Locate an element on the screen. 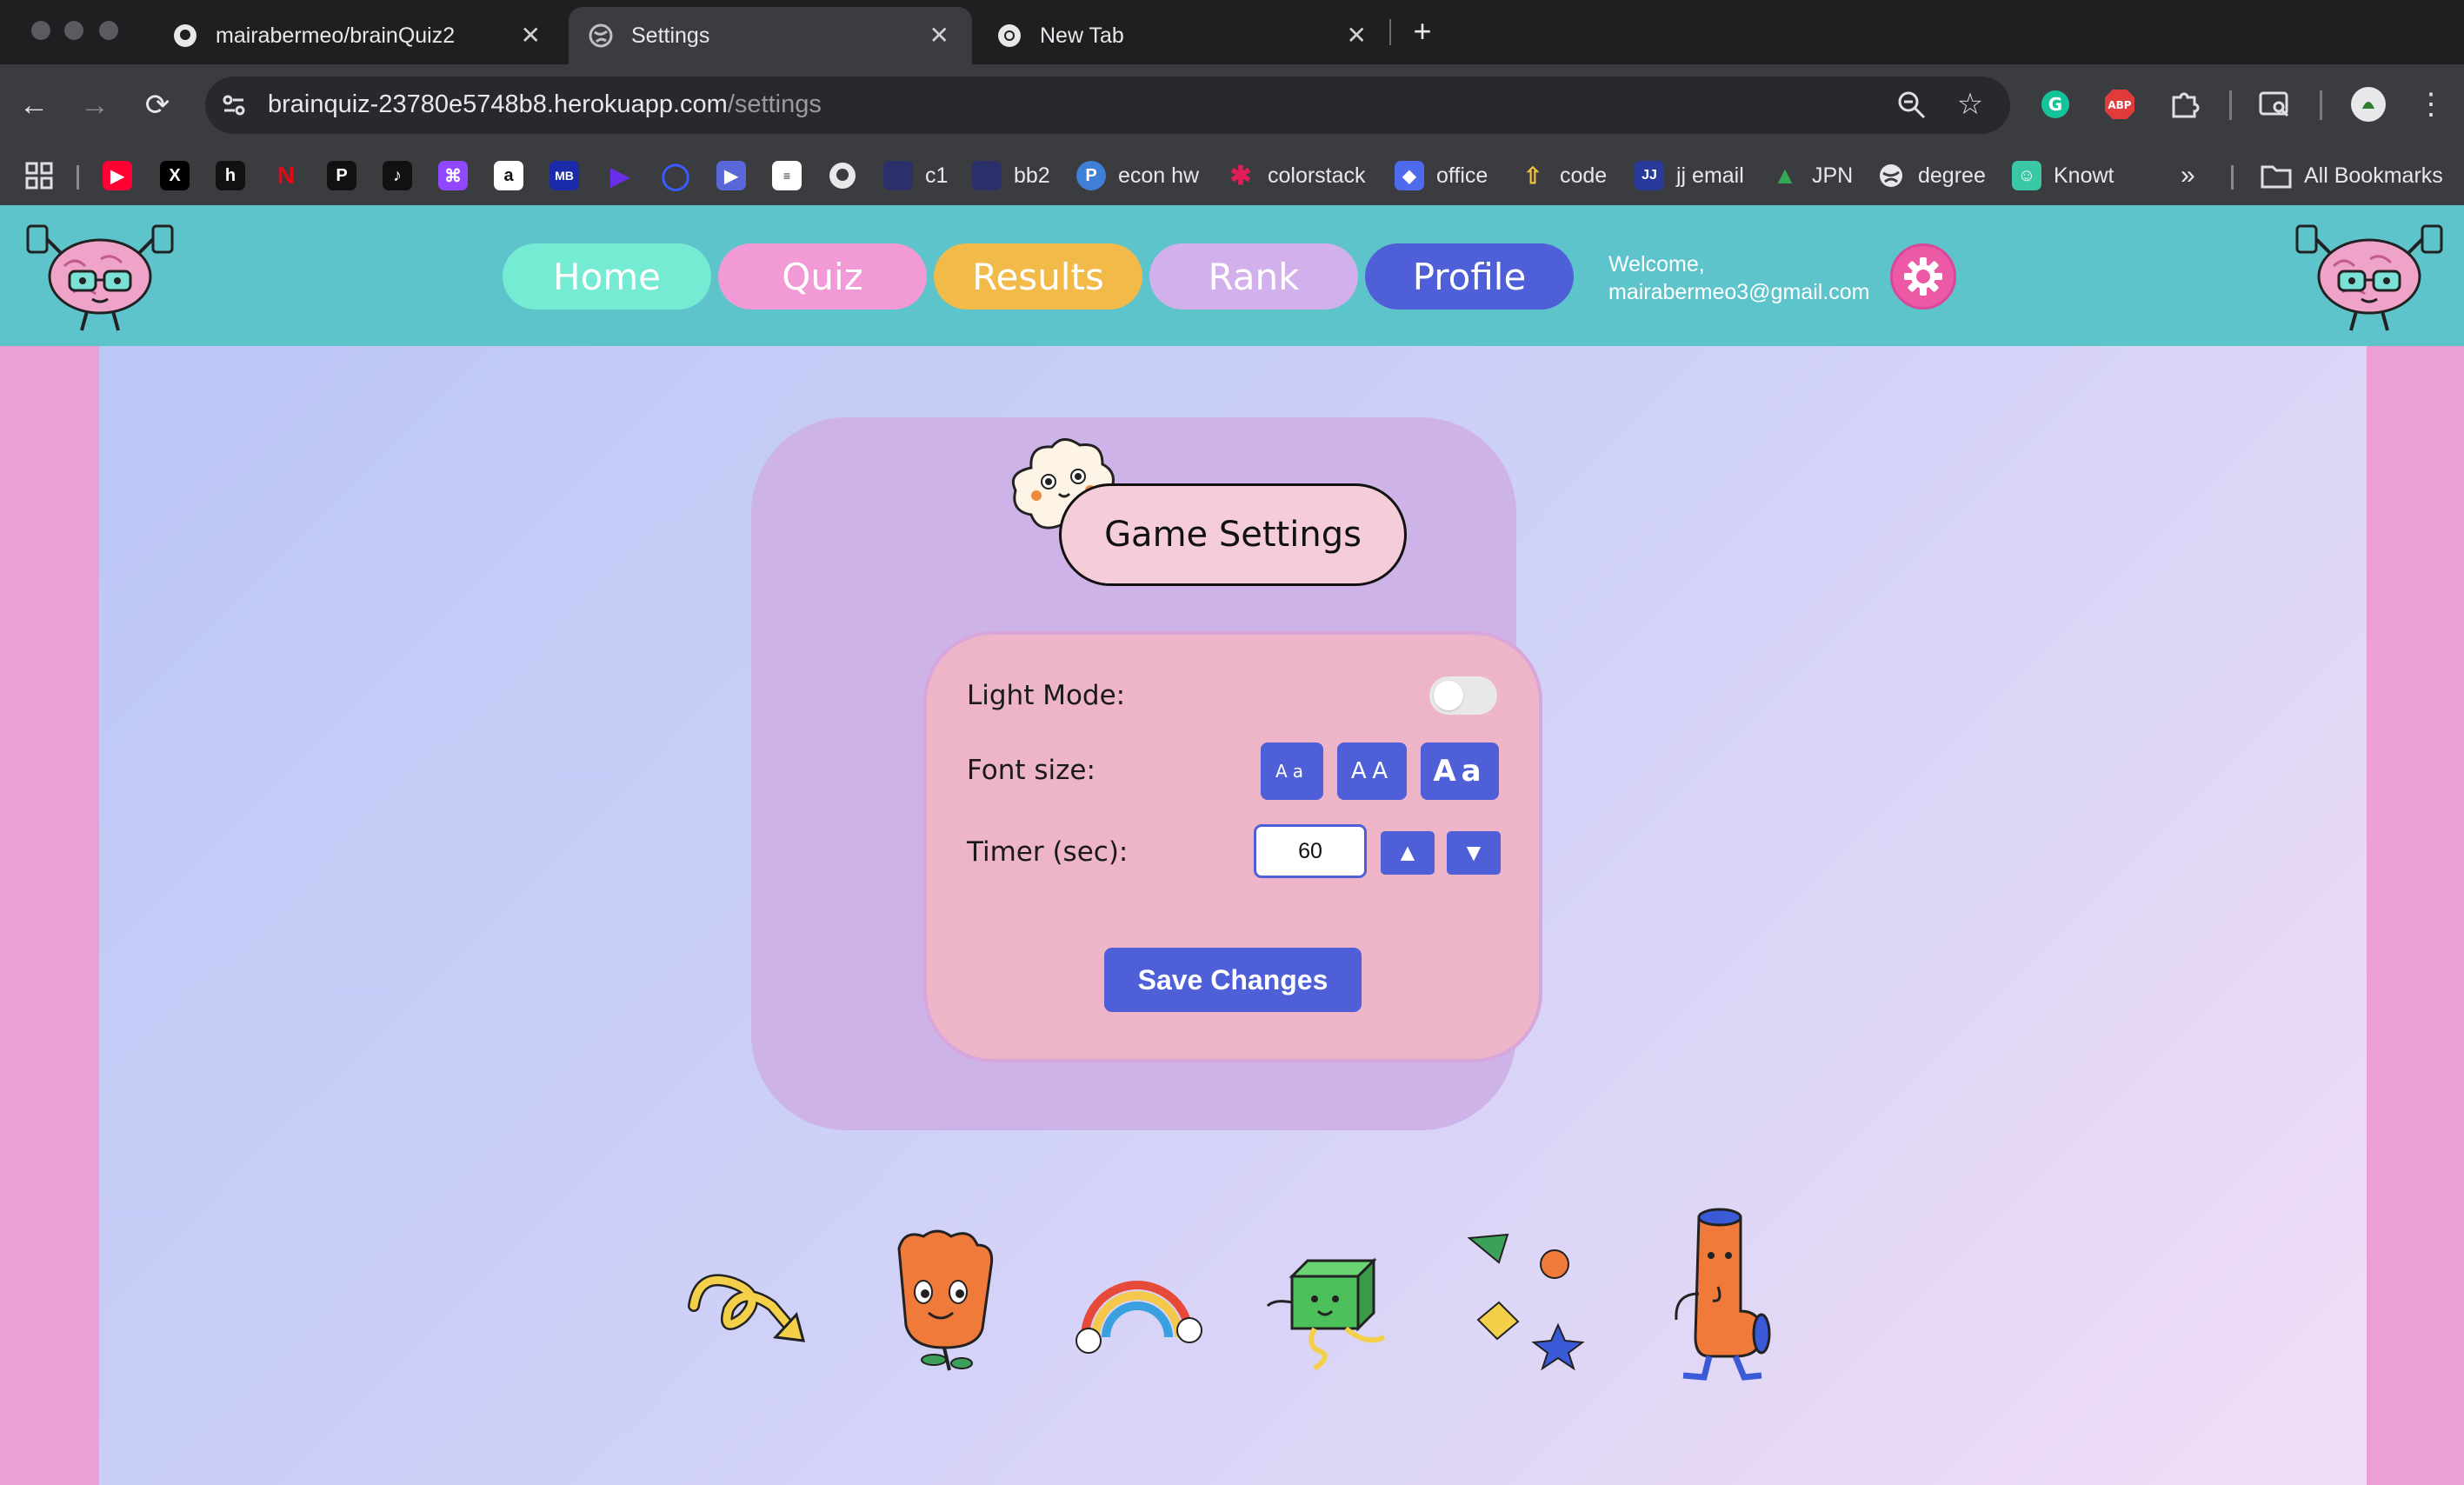 This screenshot has height=1485, width=2464. font-size-large-button: Aa is located at coordinates (1460, 771).